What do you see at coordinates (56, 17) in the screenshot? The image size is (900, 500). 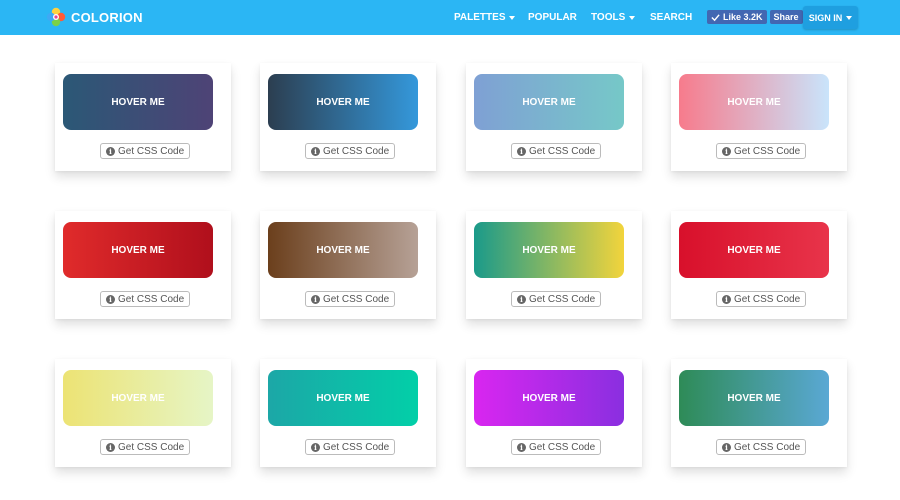 I see `logo-icon` at bounding box center [56, 17].